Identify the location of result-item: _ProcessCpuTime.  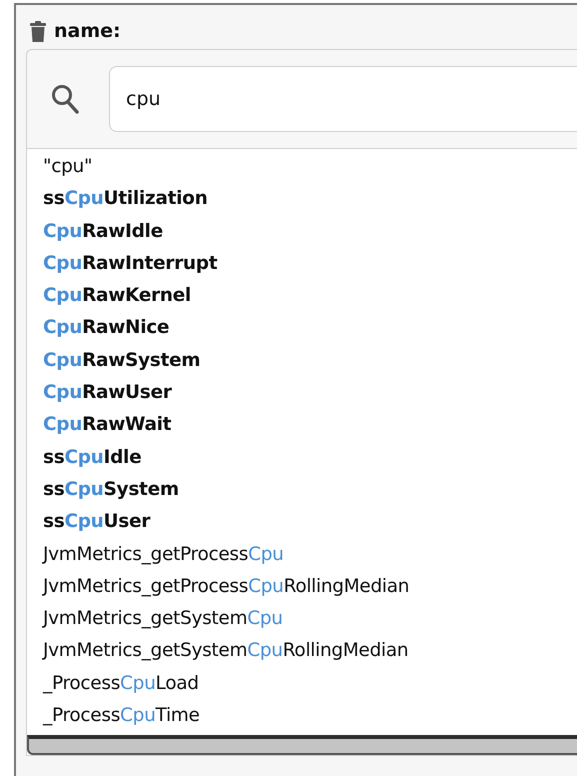
(310, 716).